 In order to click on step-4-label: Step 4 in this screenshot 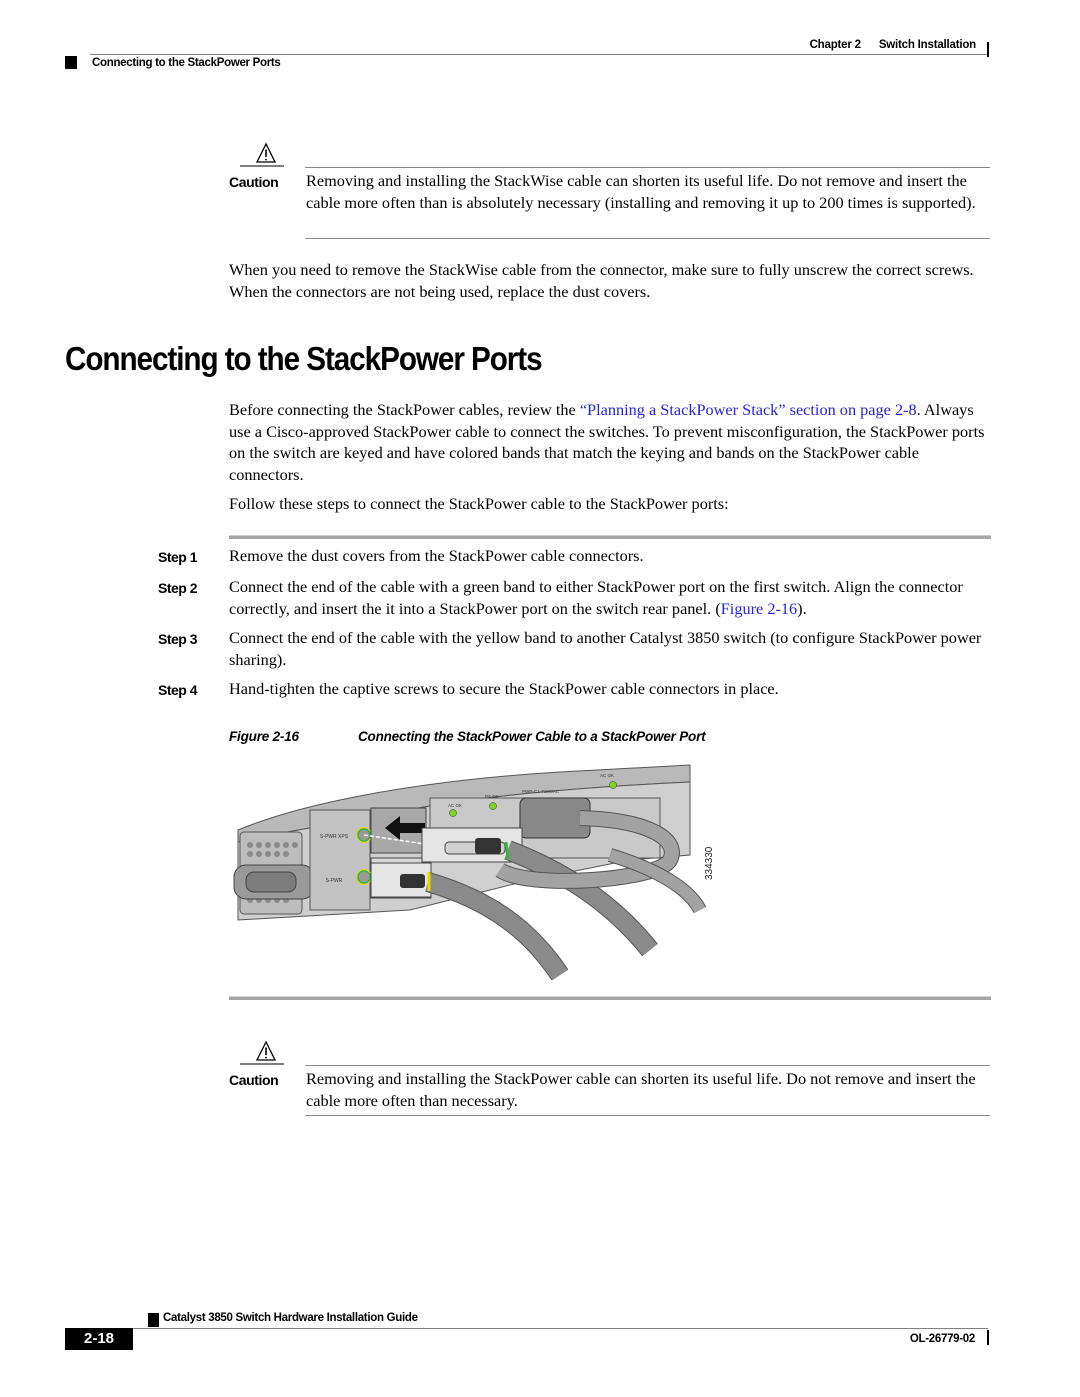, I will do `click(178, 690)`.